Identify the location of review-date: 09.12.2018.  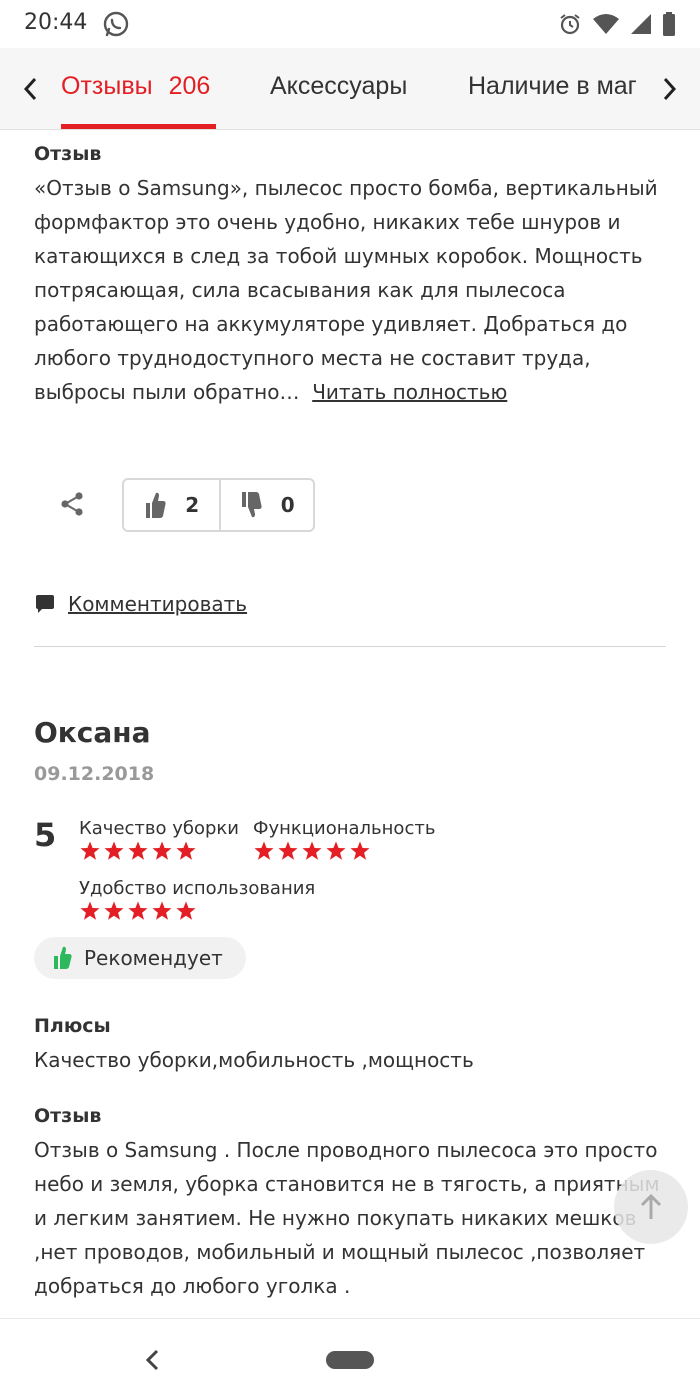
(94, 774).